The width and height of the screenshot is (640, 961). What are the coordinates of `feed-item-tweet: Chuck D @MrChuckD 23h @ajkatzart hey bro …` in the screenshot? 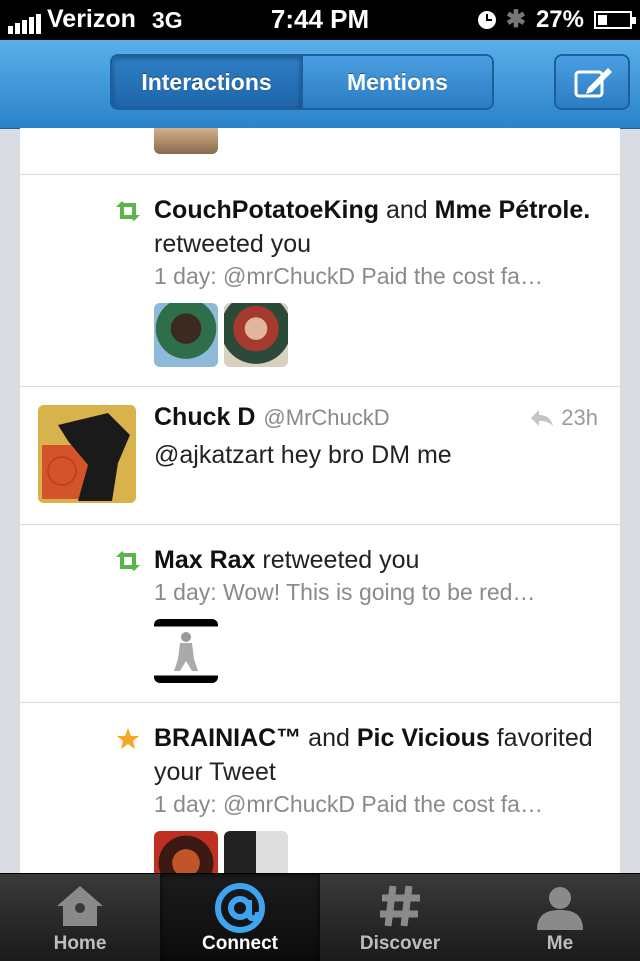 It's located at (320, 456).